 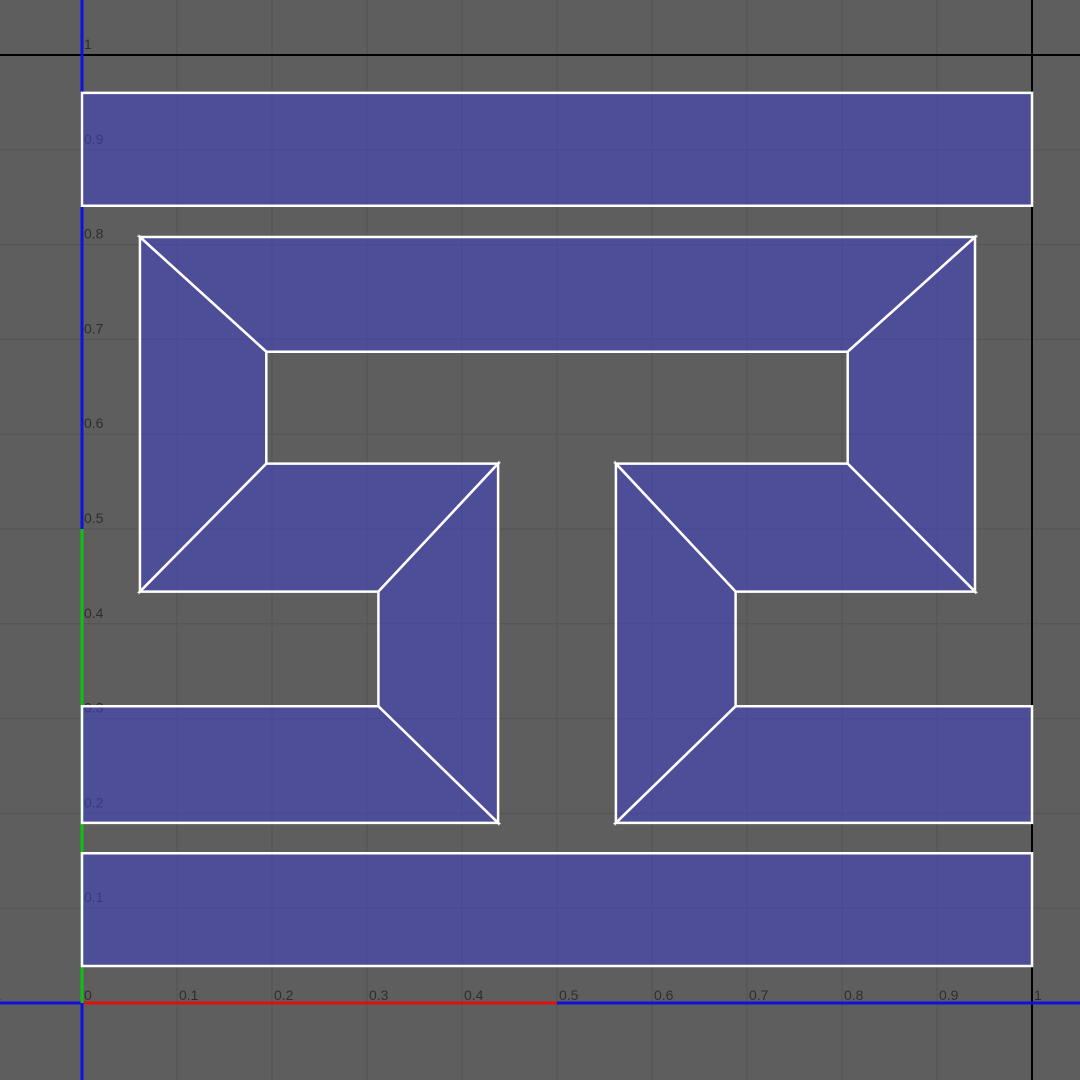 I want to click on u-tick-label: 0, so click(x=88, y=995).